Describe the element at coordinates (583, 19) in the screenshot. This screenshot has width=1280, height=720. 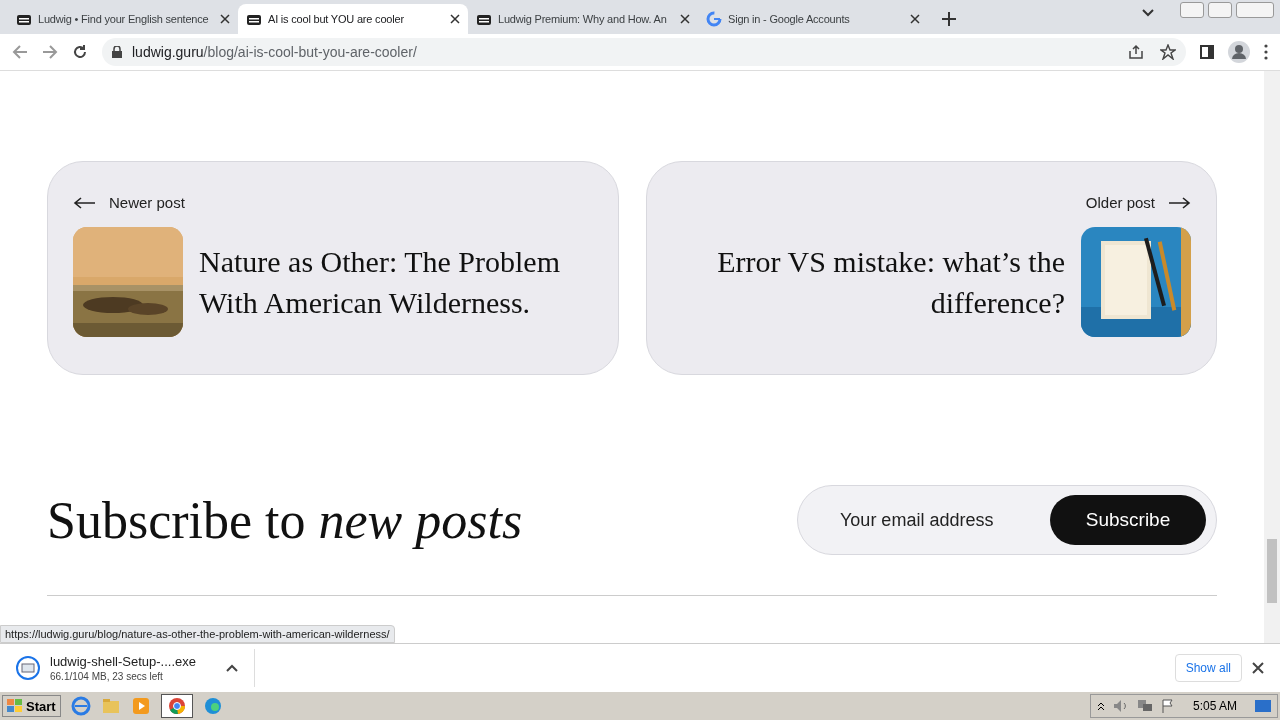
I see `browser-tab: Ludwig Premium: Why and How. An` at that location.